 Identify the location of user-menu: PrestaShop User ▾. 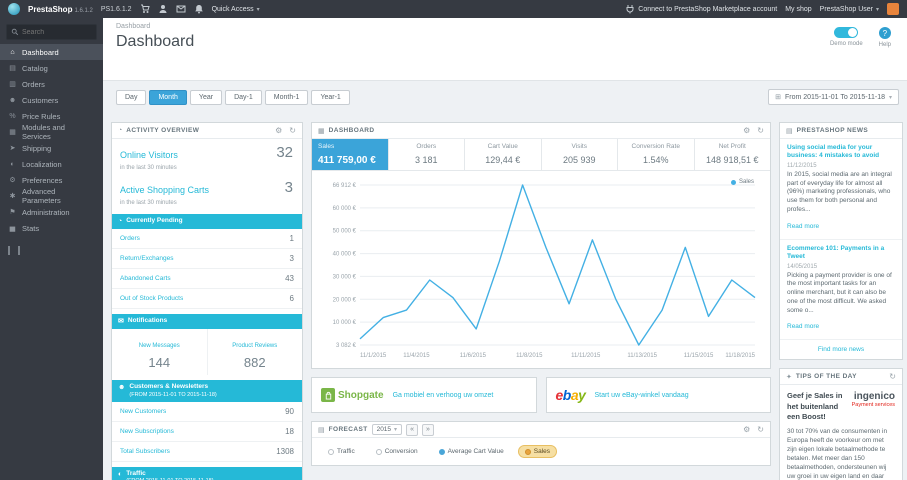
(849, 9).